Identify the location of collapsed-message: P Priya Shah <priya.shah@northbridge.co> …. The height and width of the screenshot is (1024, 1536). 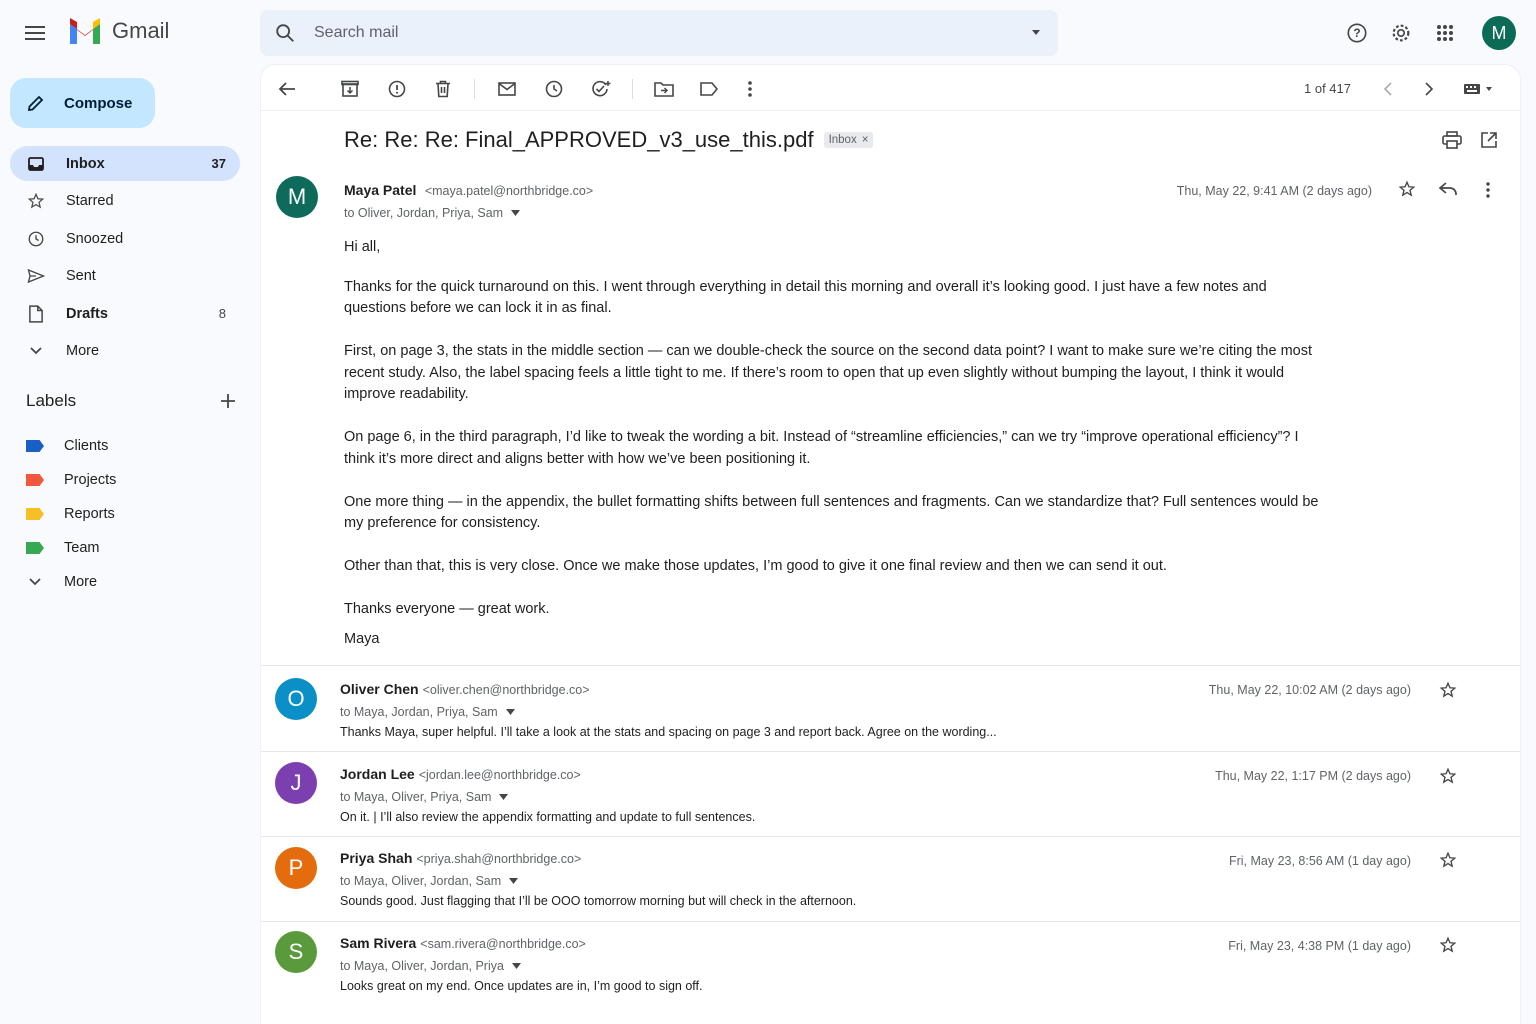
(890, 878).